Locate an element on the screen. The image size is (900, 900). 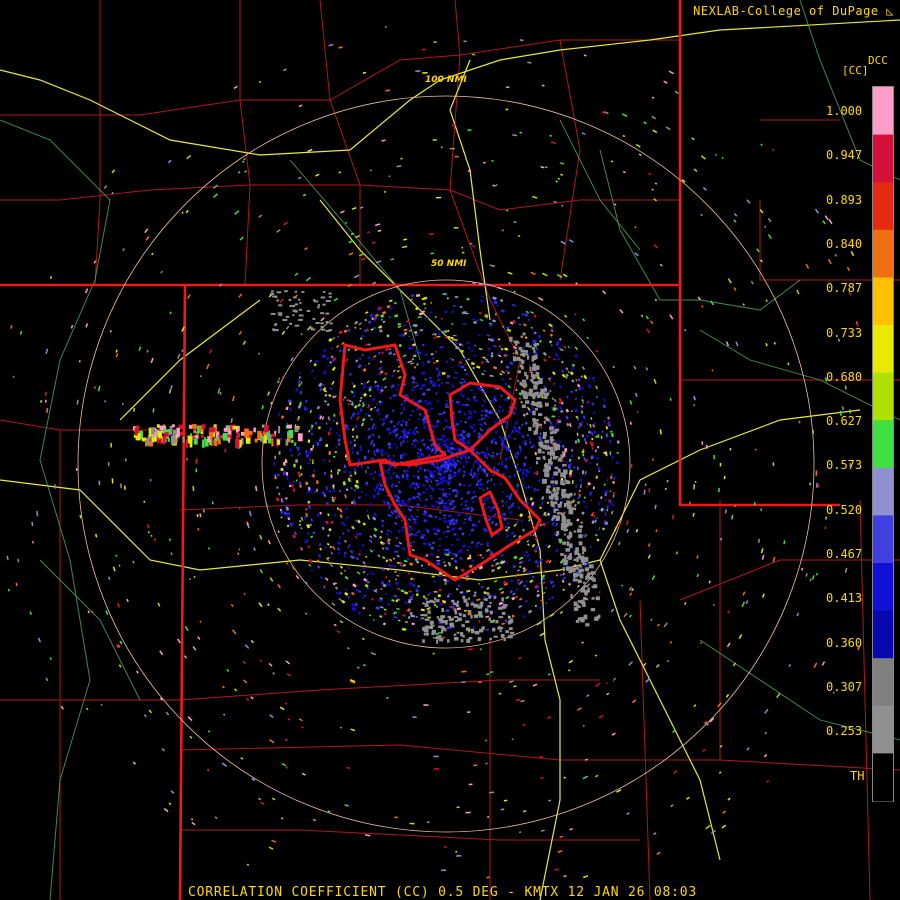
color-scale-tick-label: TH is located at coordinates (857, 775).